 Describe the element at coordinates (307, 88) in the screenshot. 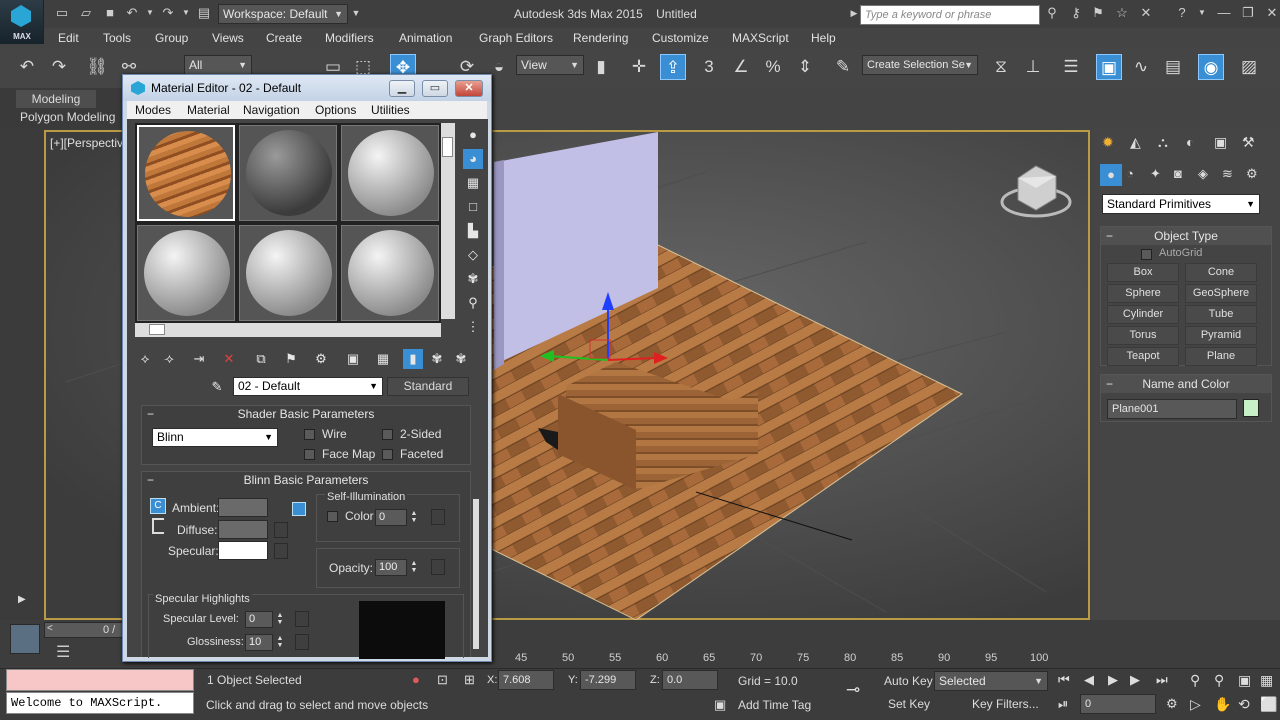

I see `material-editor-titlebar: Material Editor - 02 - Default ▁ ▭ ✕` at that location.